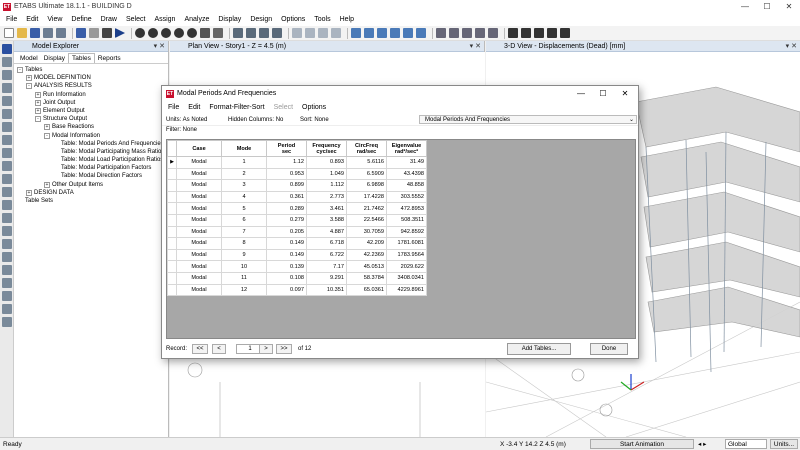 Image resolution: width=800 pixels, height=450 pixels. I want to click on menu-item: Analyze, so click(196, 19).